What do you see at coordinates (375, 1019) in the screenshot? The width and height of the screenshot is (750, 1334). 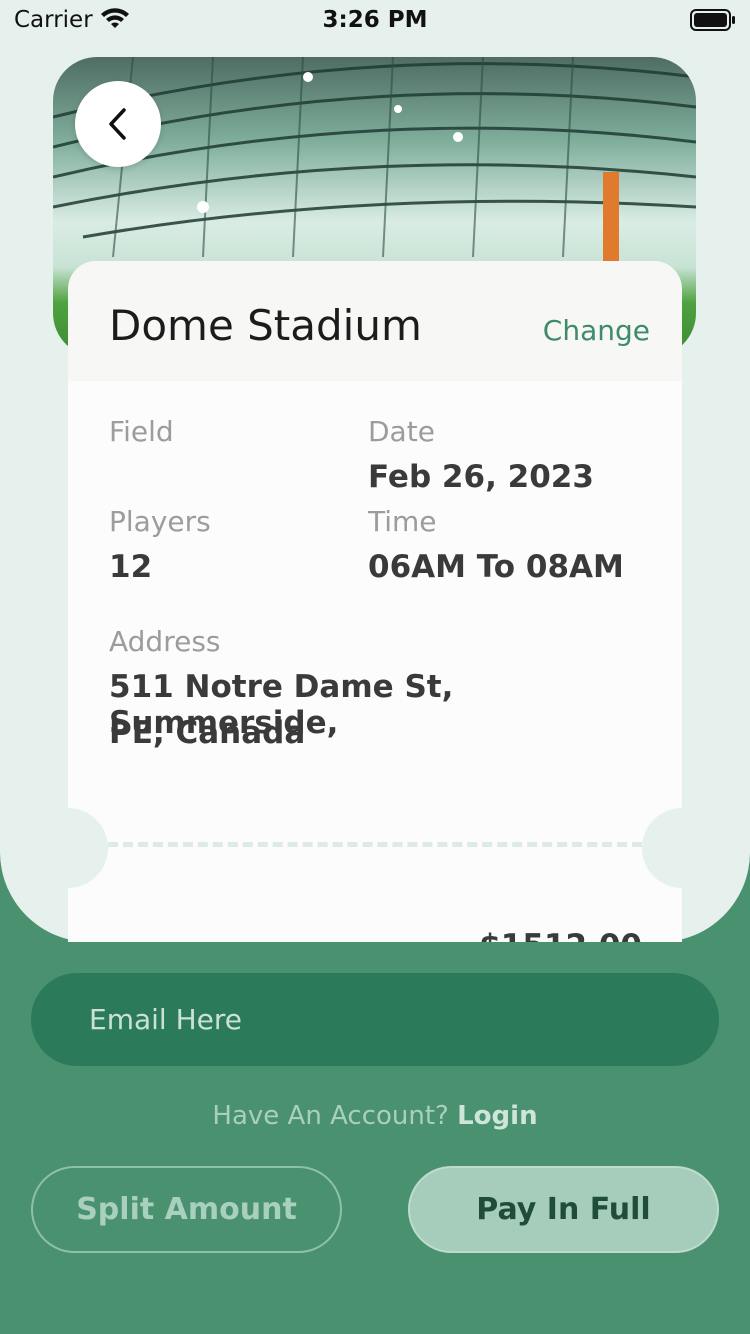 I see `email-input` at bounding box center [375, 1019].